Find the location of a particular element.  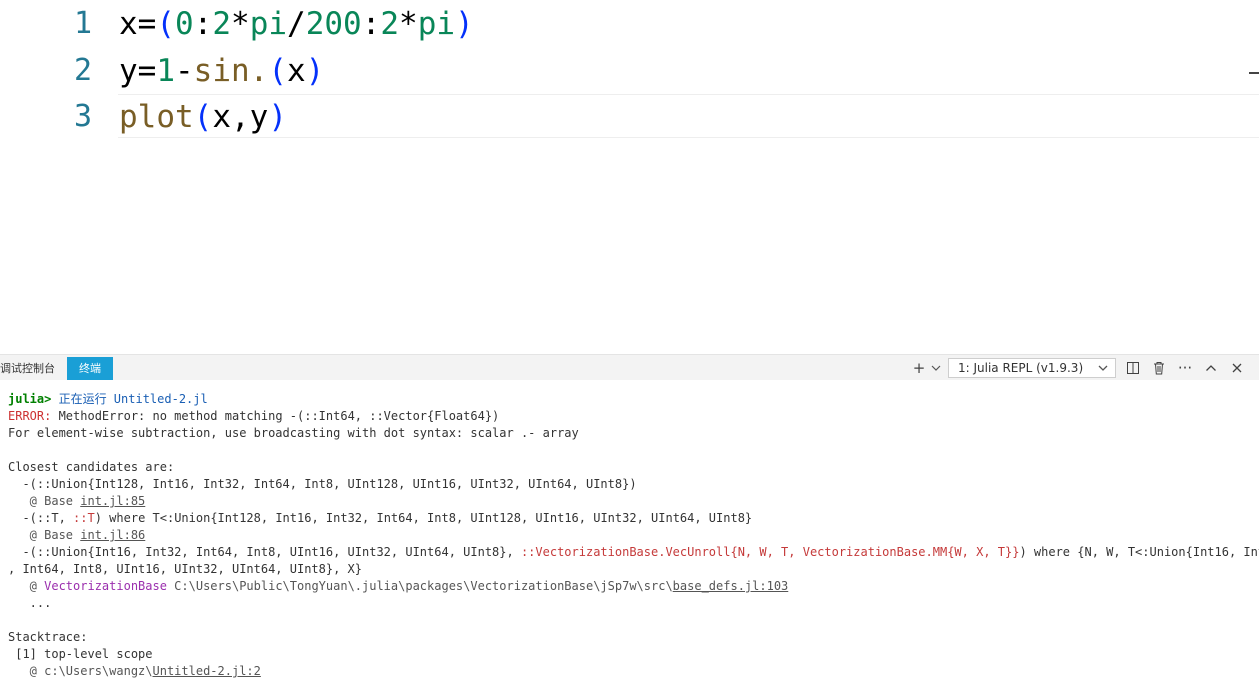

maximize-panel-icon is located at coordinates (1211, 368).